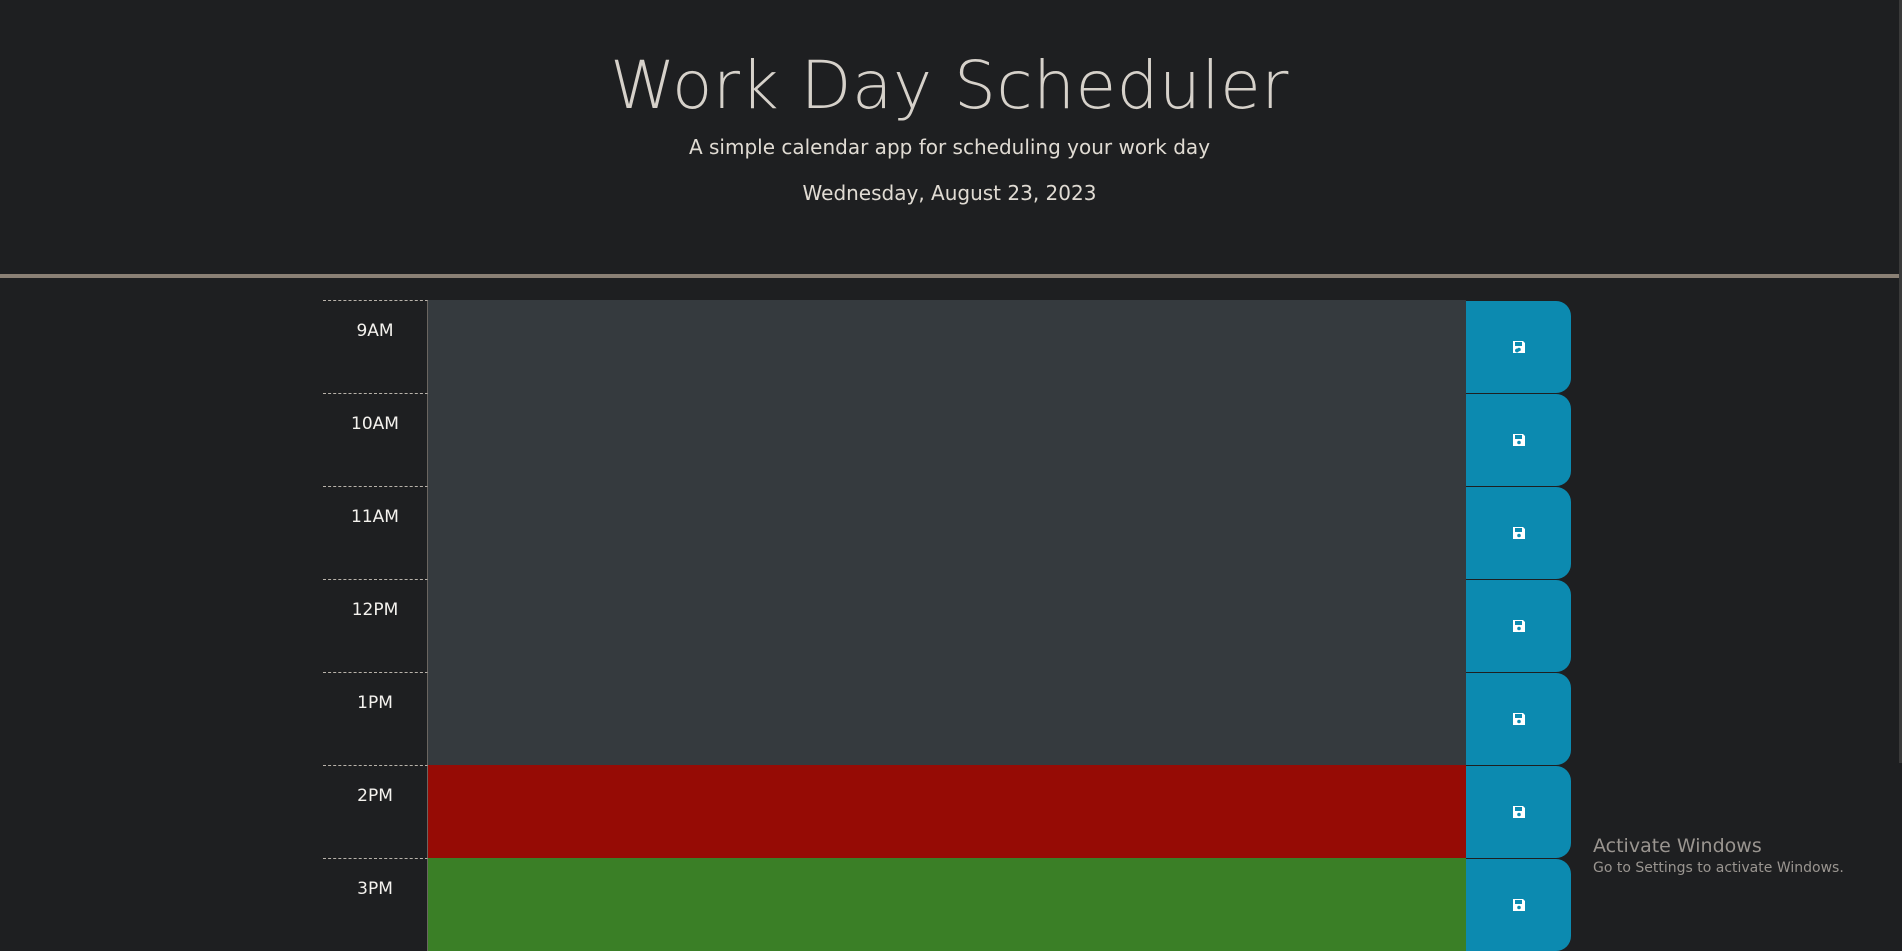 Image resolution: width=1902 pixels, height=951 pixels. Describe the element at coordinates (1718, 868) in the screenshot. I see `watermark-subtitle: Go to Settings to activate Windows.` at that location.